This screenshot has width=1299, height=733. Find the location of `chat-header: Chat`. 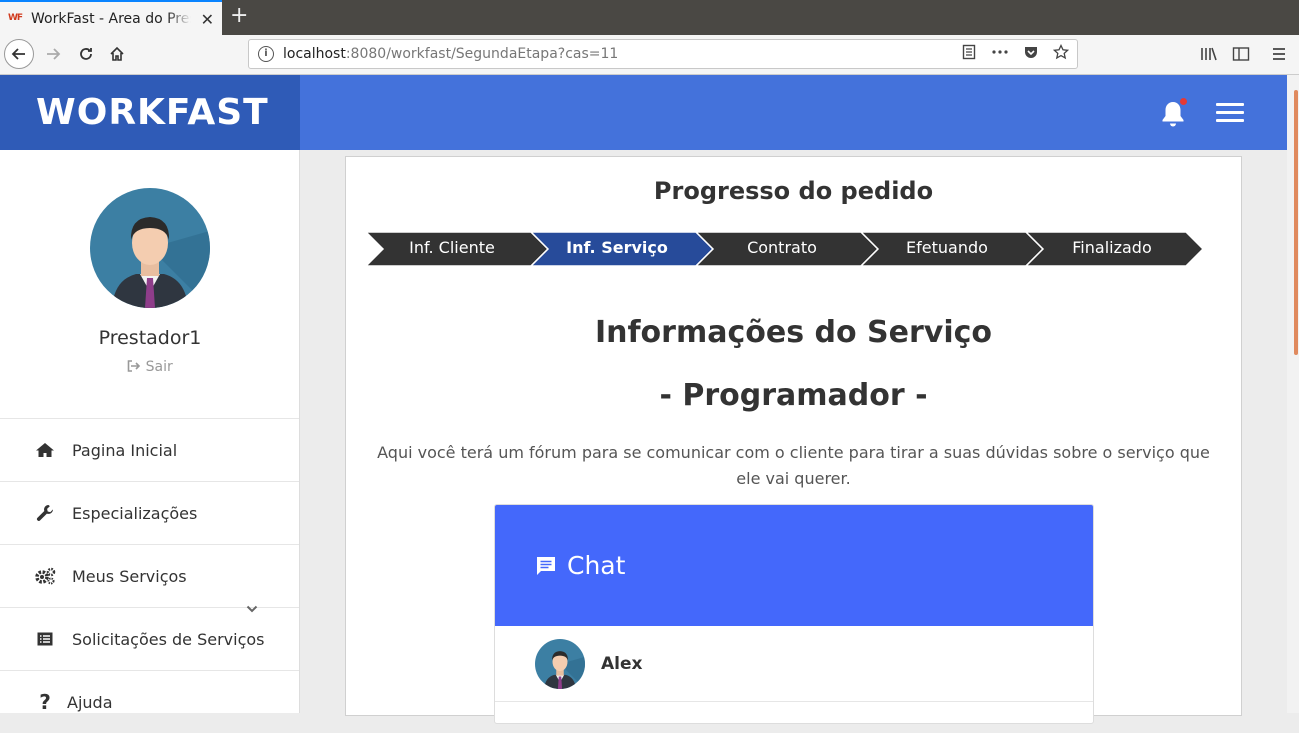

chat-header: Chat is located at coordinates (794, 565).